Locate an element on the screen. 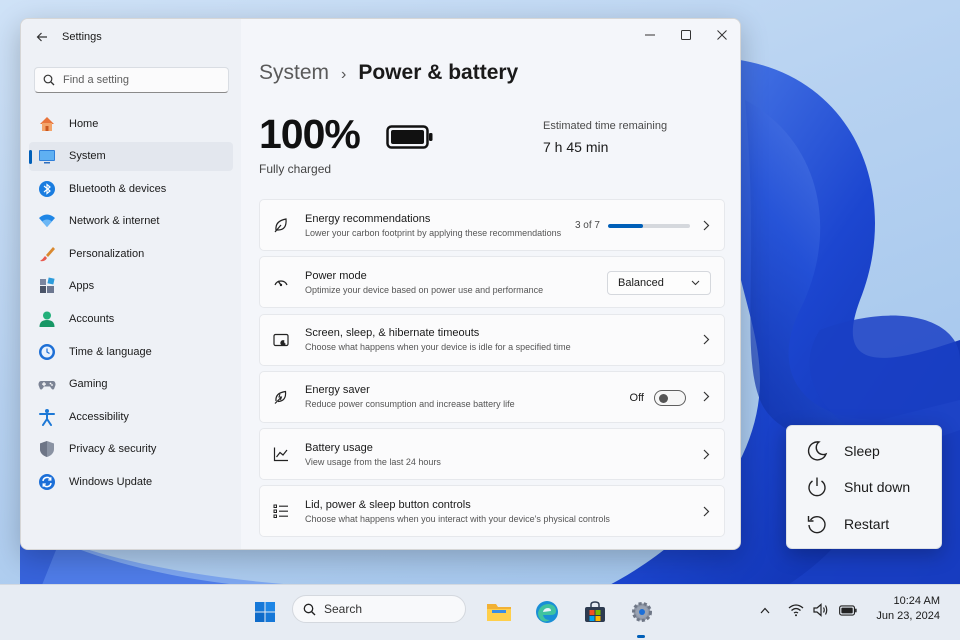 The width and height of the screenshot is (960, 640). breadcrumb: System › Power & battery is located at coordinates (388, 73).